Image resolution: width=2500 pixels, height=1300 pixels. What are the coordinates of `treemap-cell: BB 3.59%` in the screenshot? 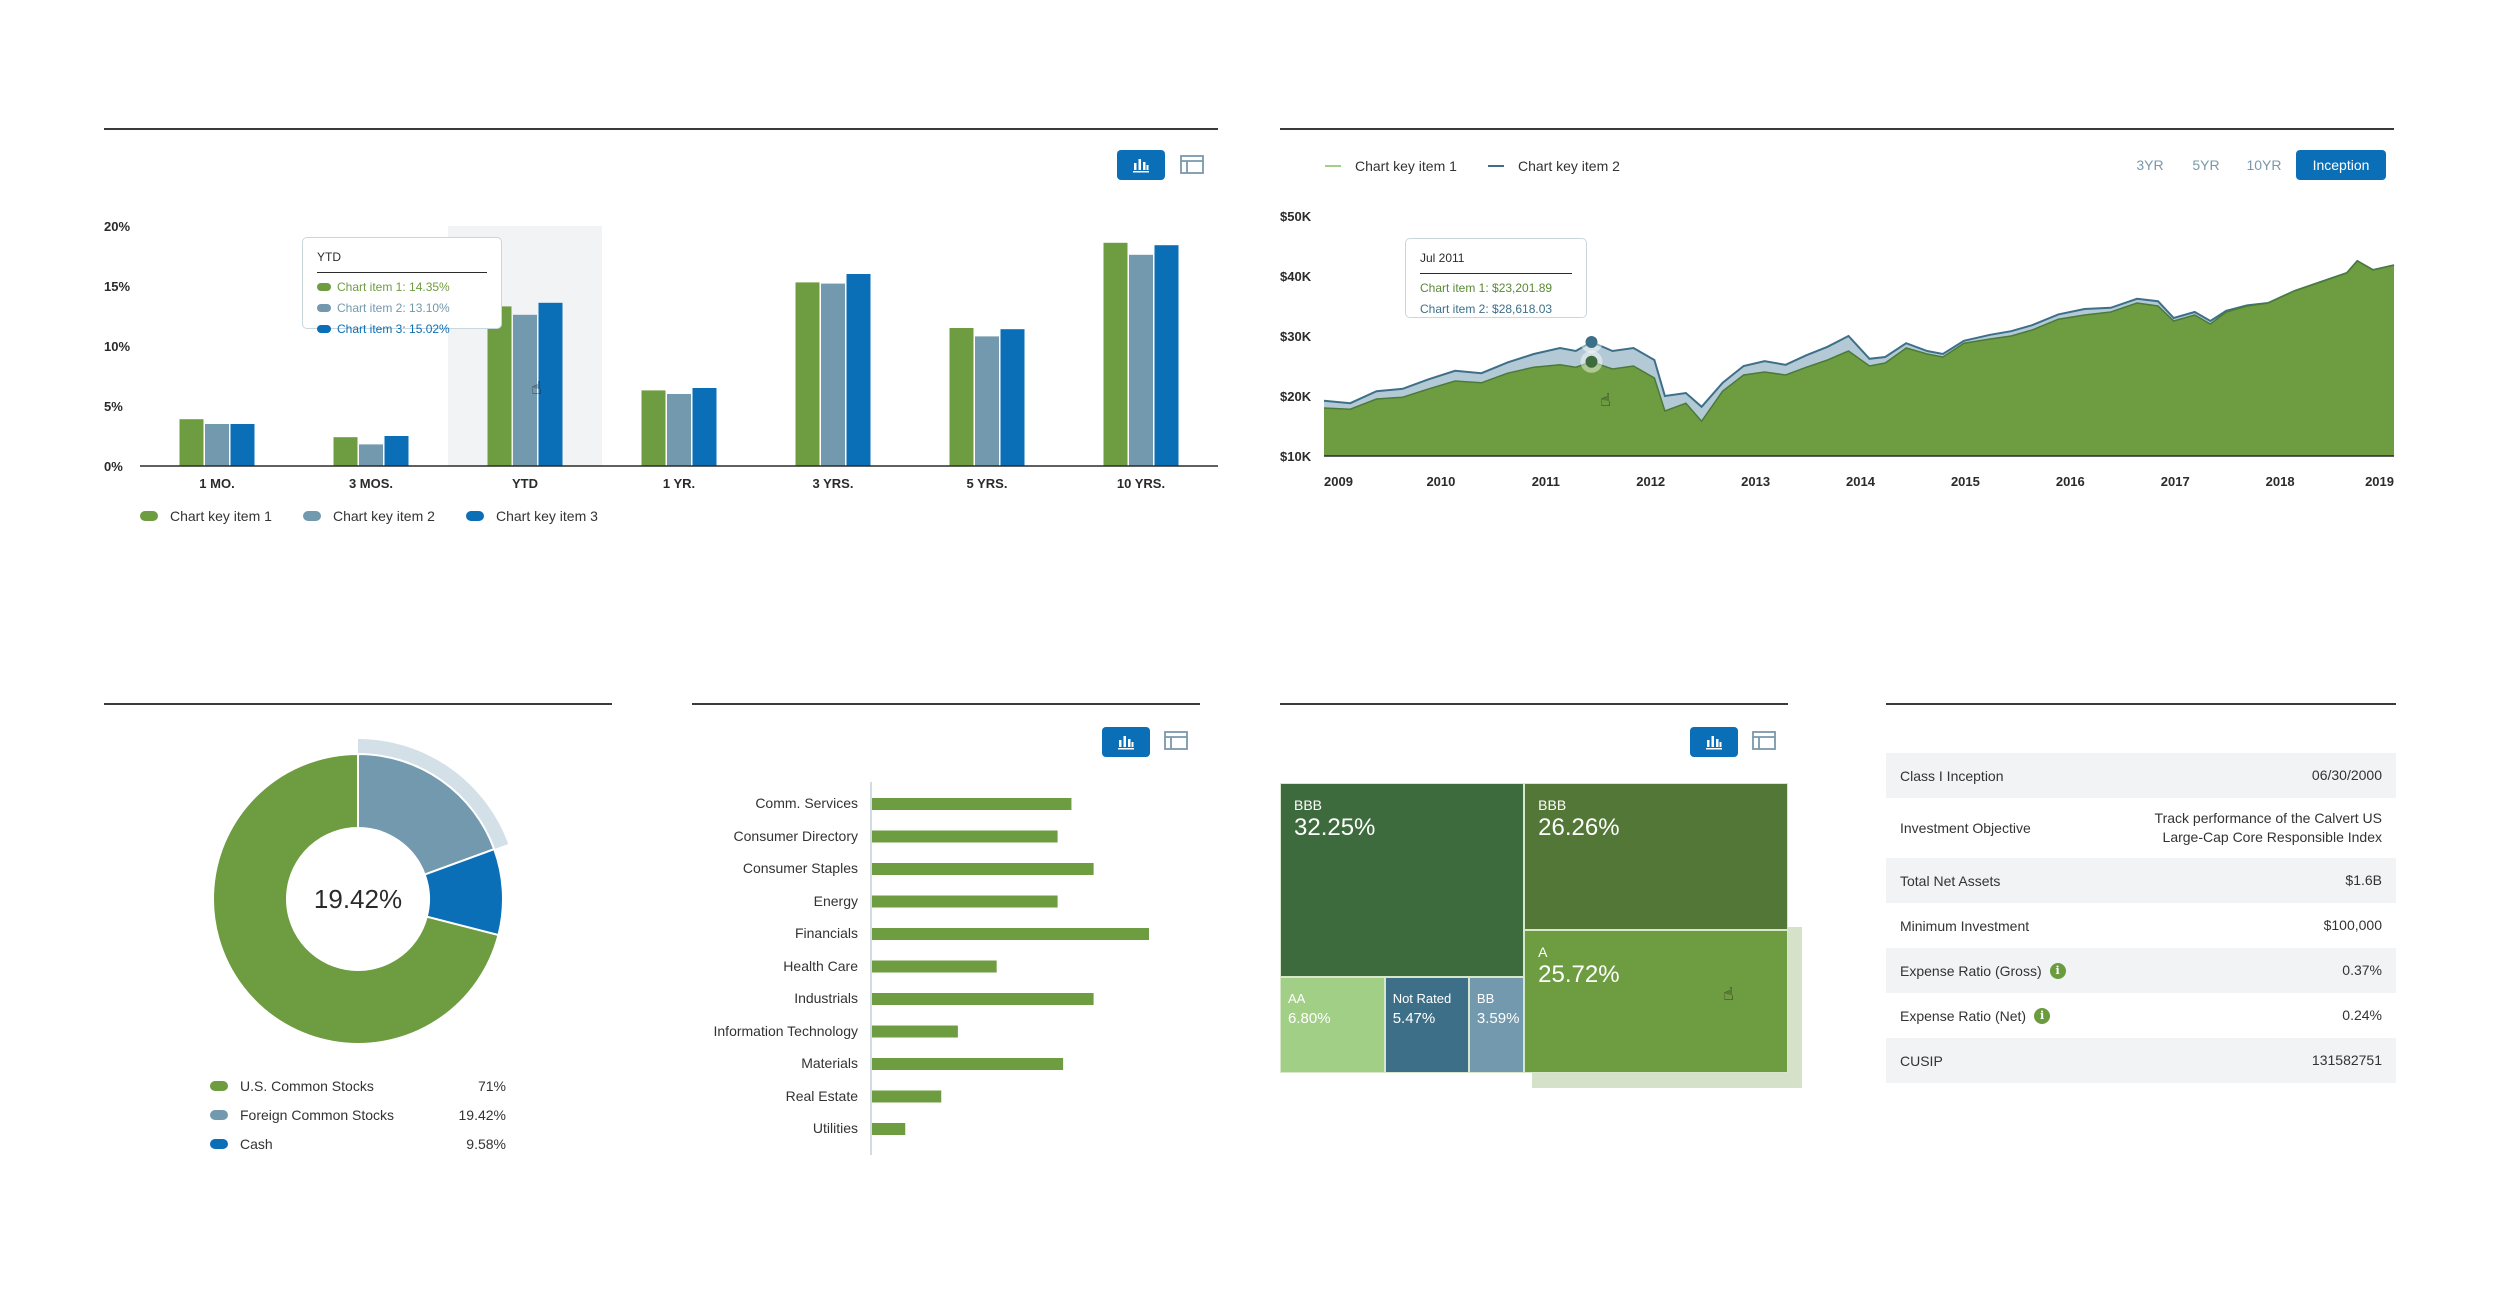 It's located at (1496, 1025).